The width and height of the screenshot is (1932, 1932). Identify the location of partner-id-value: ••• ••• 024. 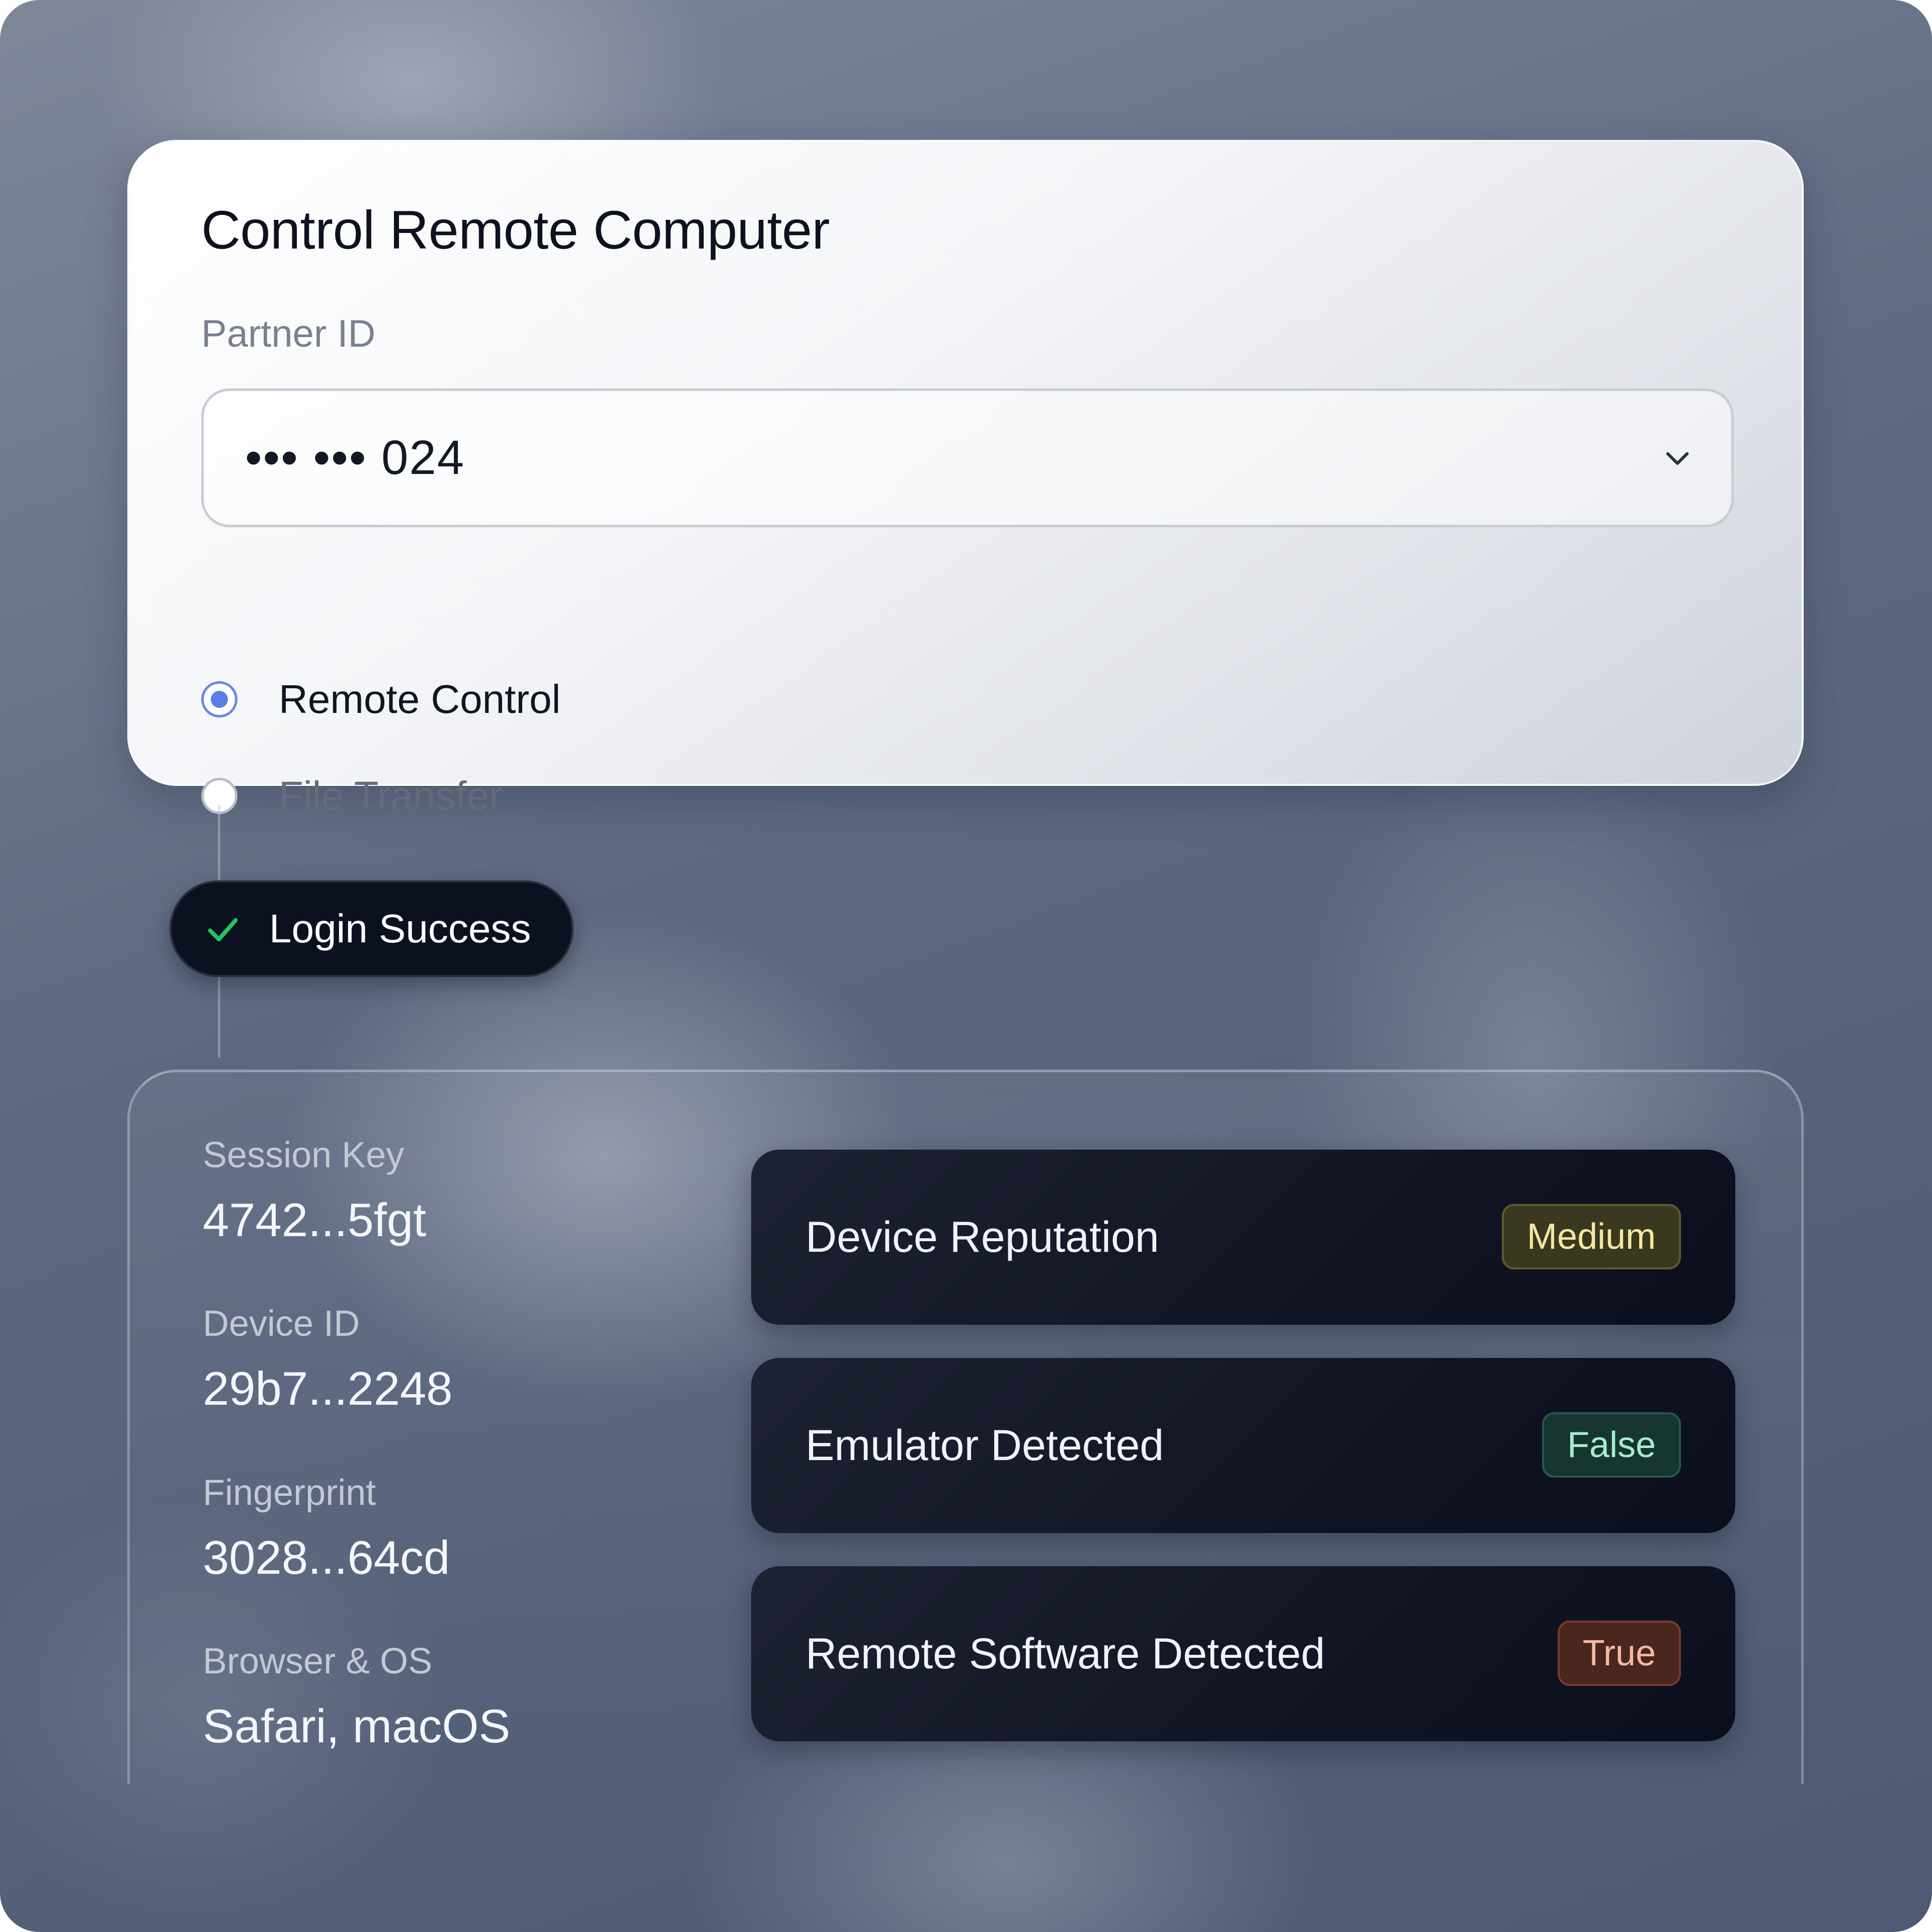
(355, 458).